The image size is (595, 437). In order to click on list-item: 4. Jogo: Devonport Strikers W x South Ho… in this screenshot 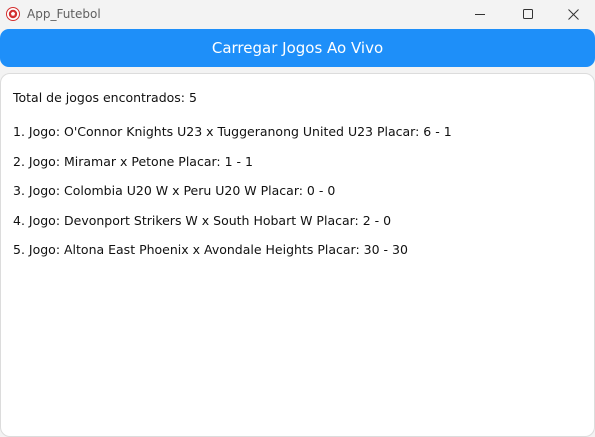, I will do `click(202, 220)`.